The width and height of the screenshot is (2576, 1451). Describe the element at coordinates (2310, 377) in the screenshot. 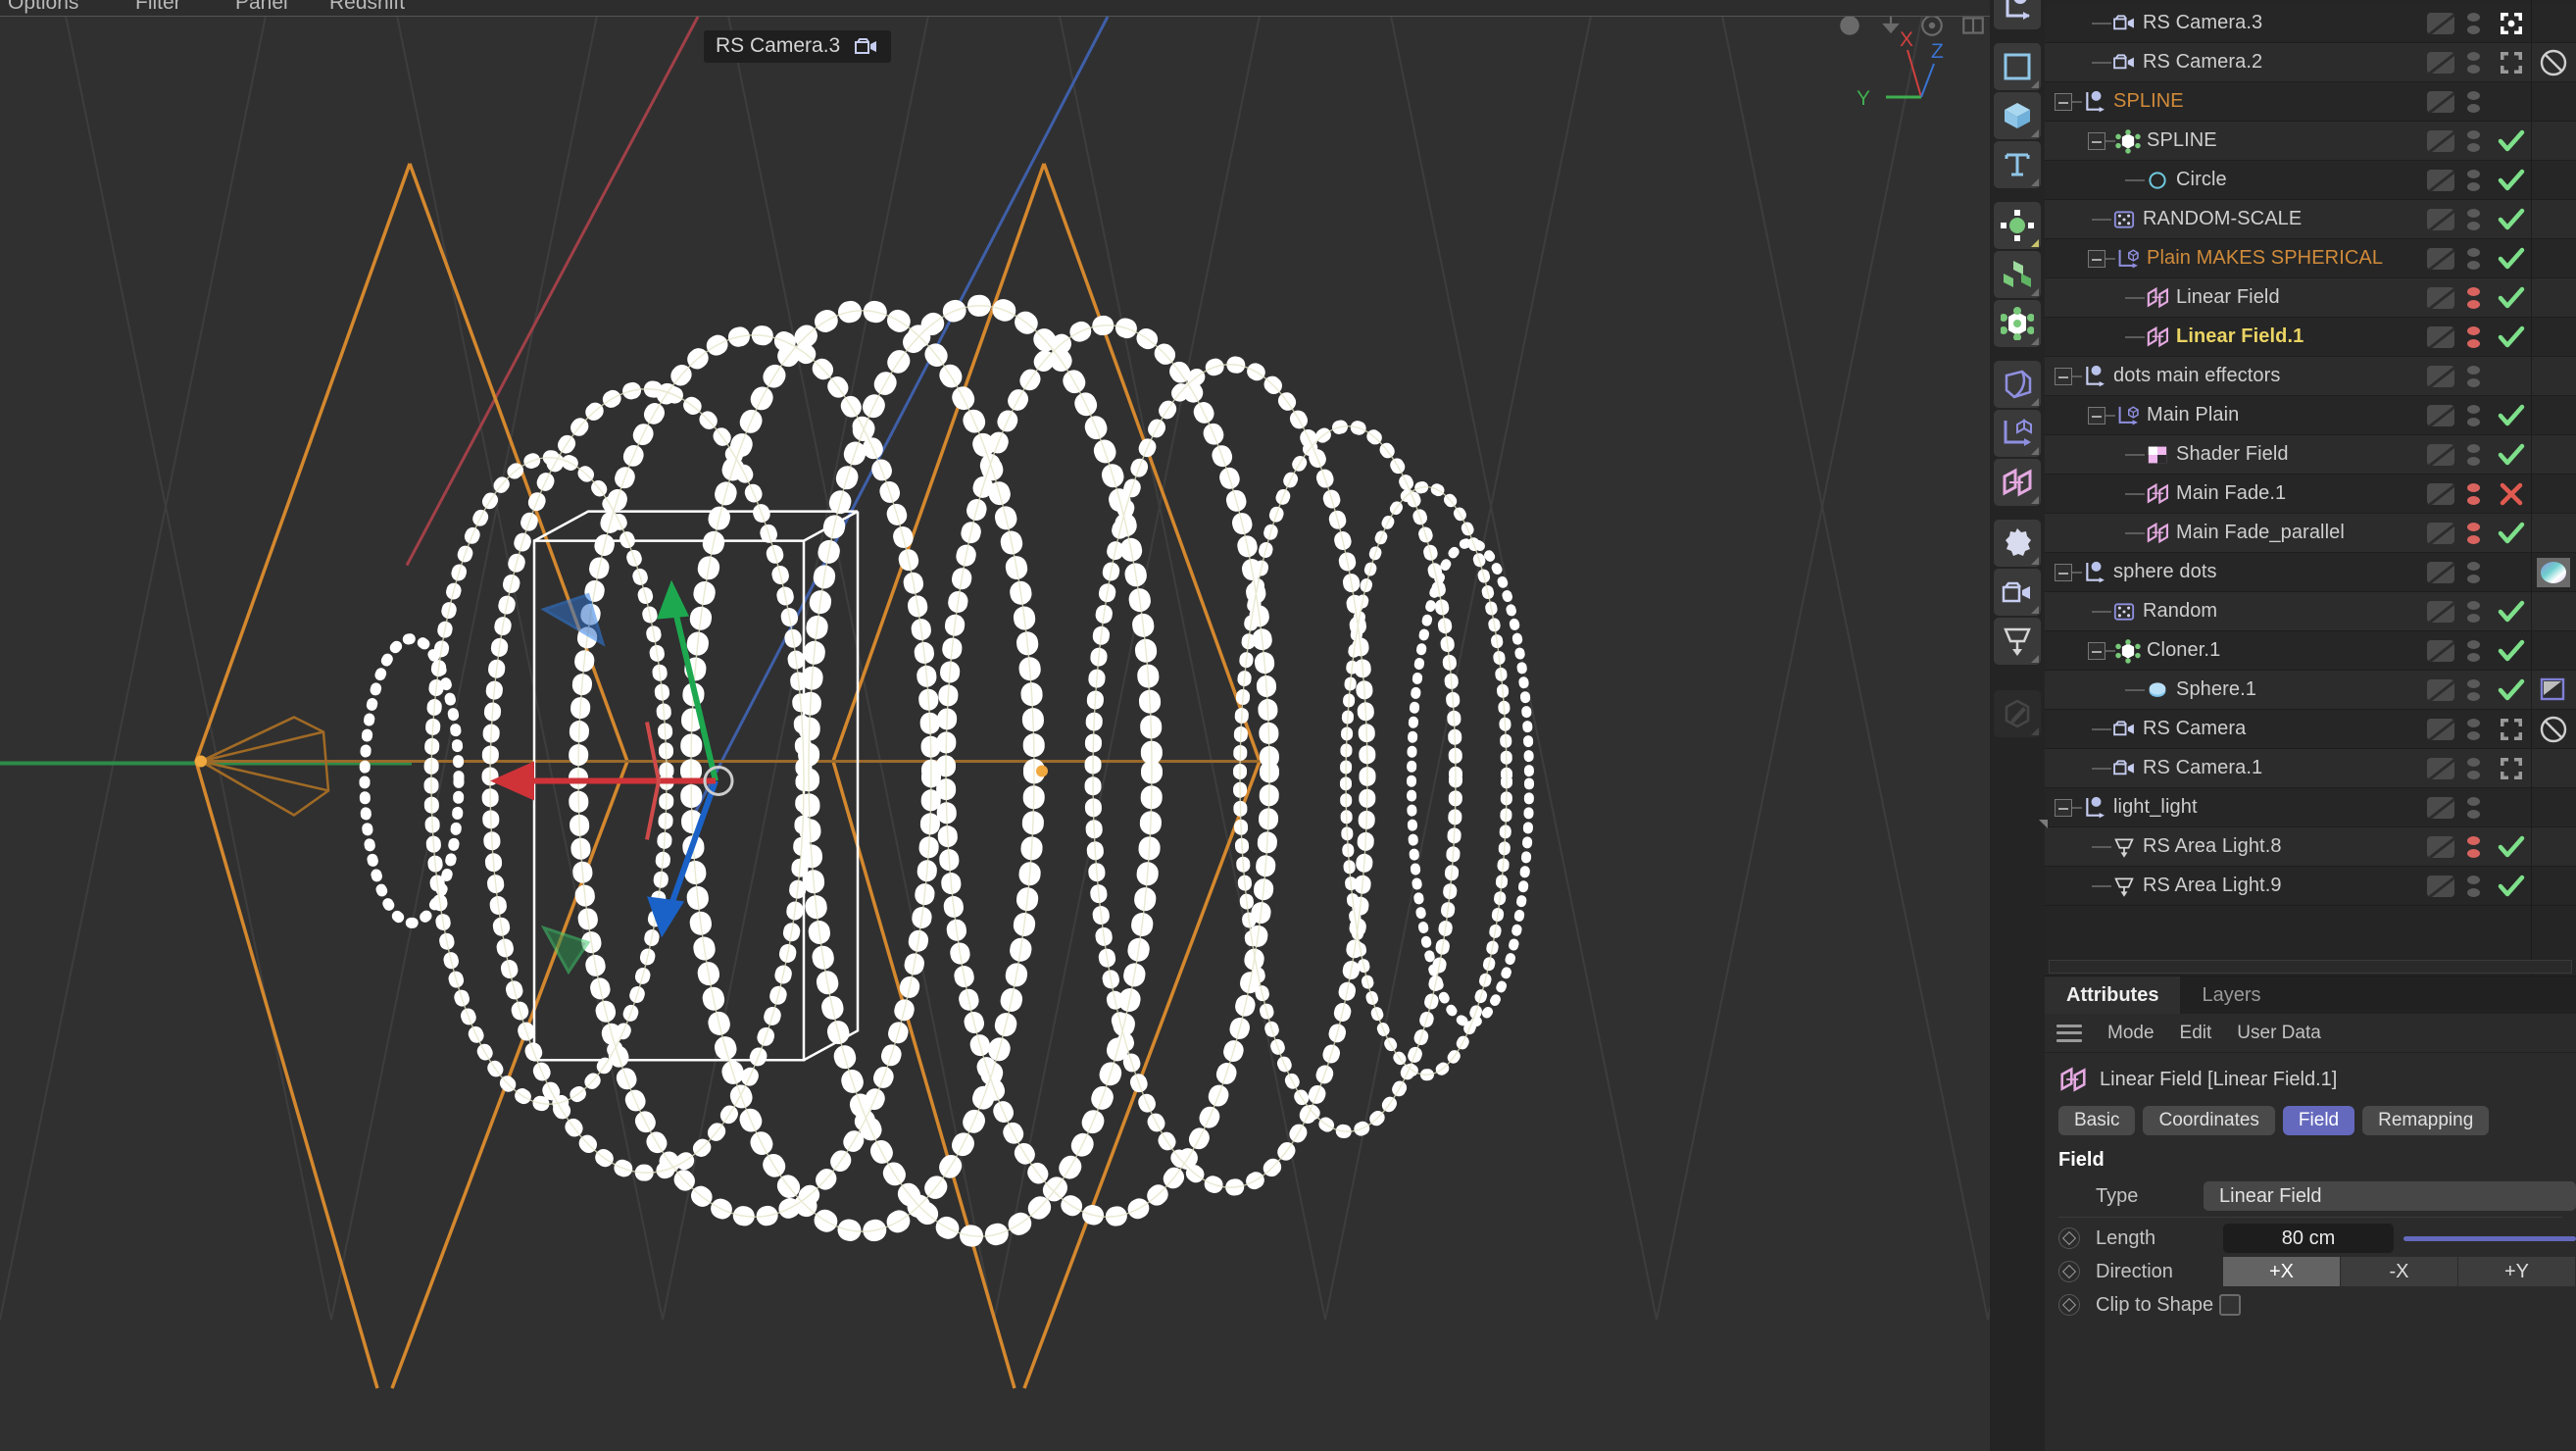

I see `object-row: dots main effectors` at that location.